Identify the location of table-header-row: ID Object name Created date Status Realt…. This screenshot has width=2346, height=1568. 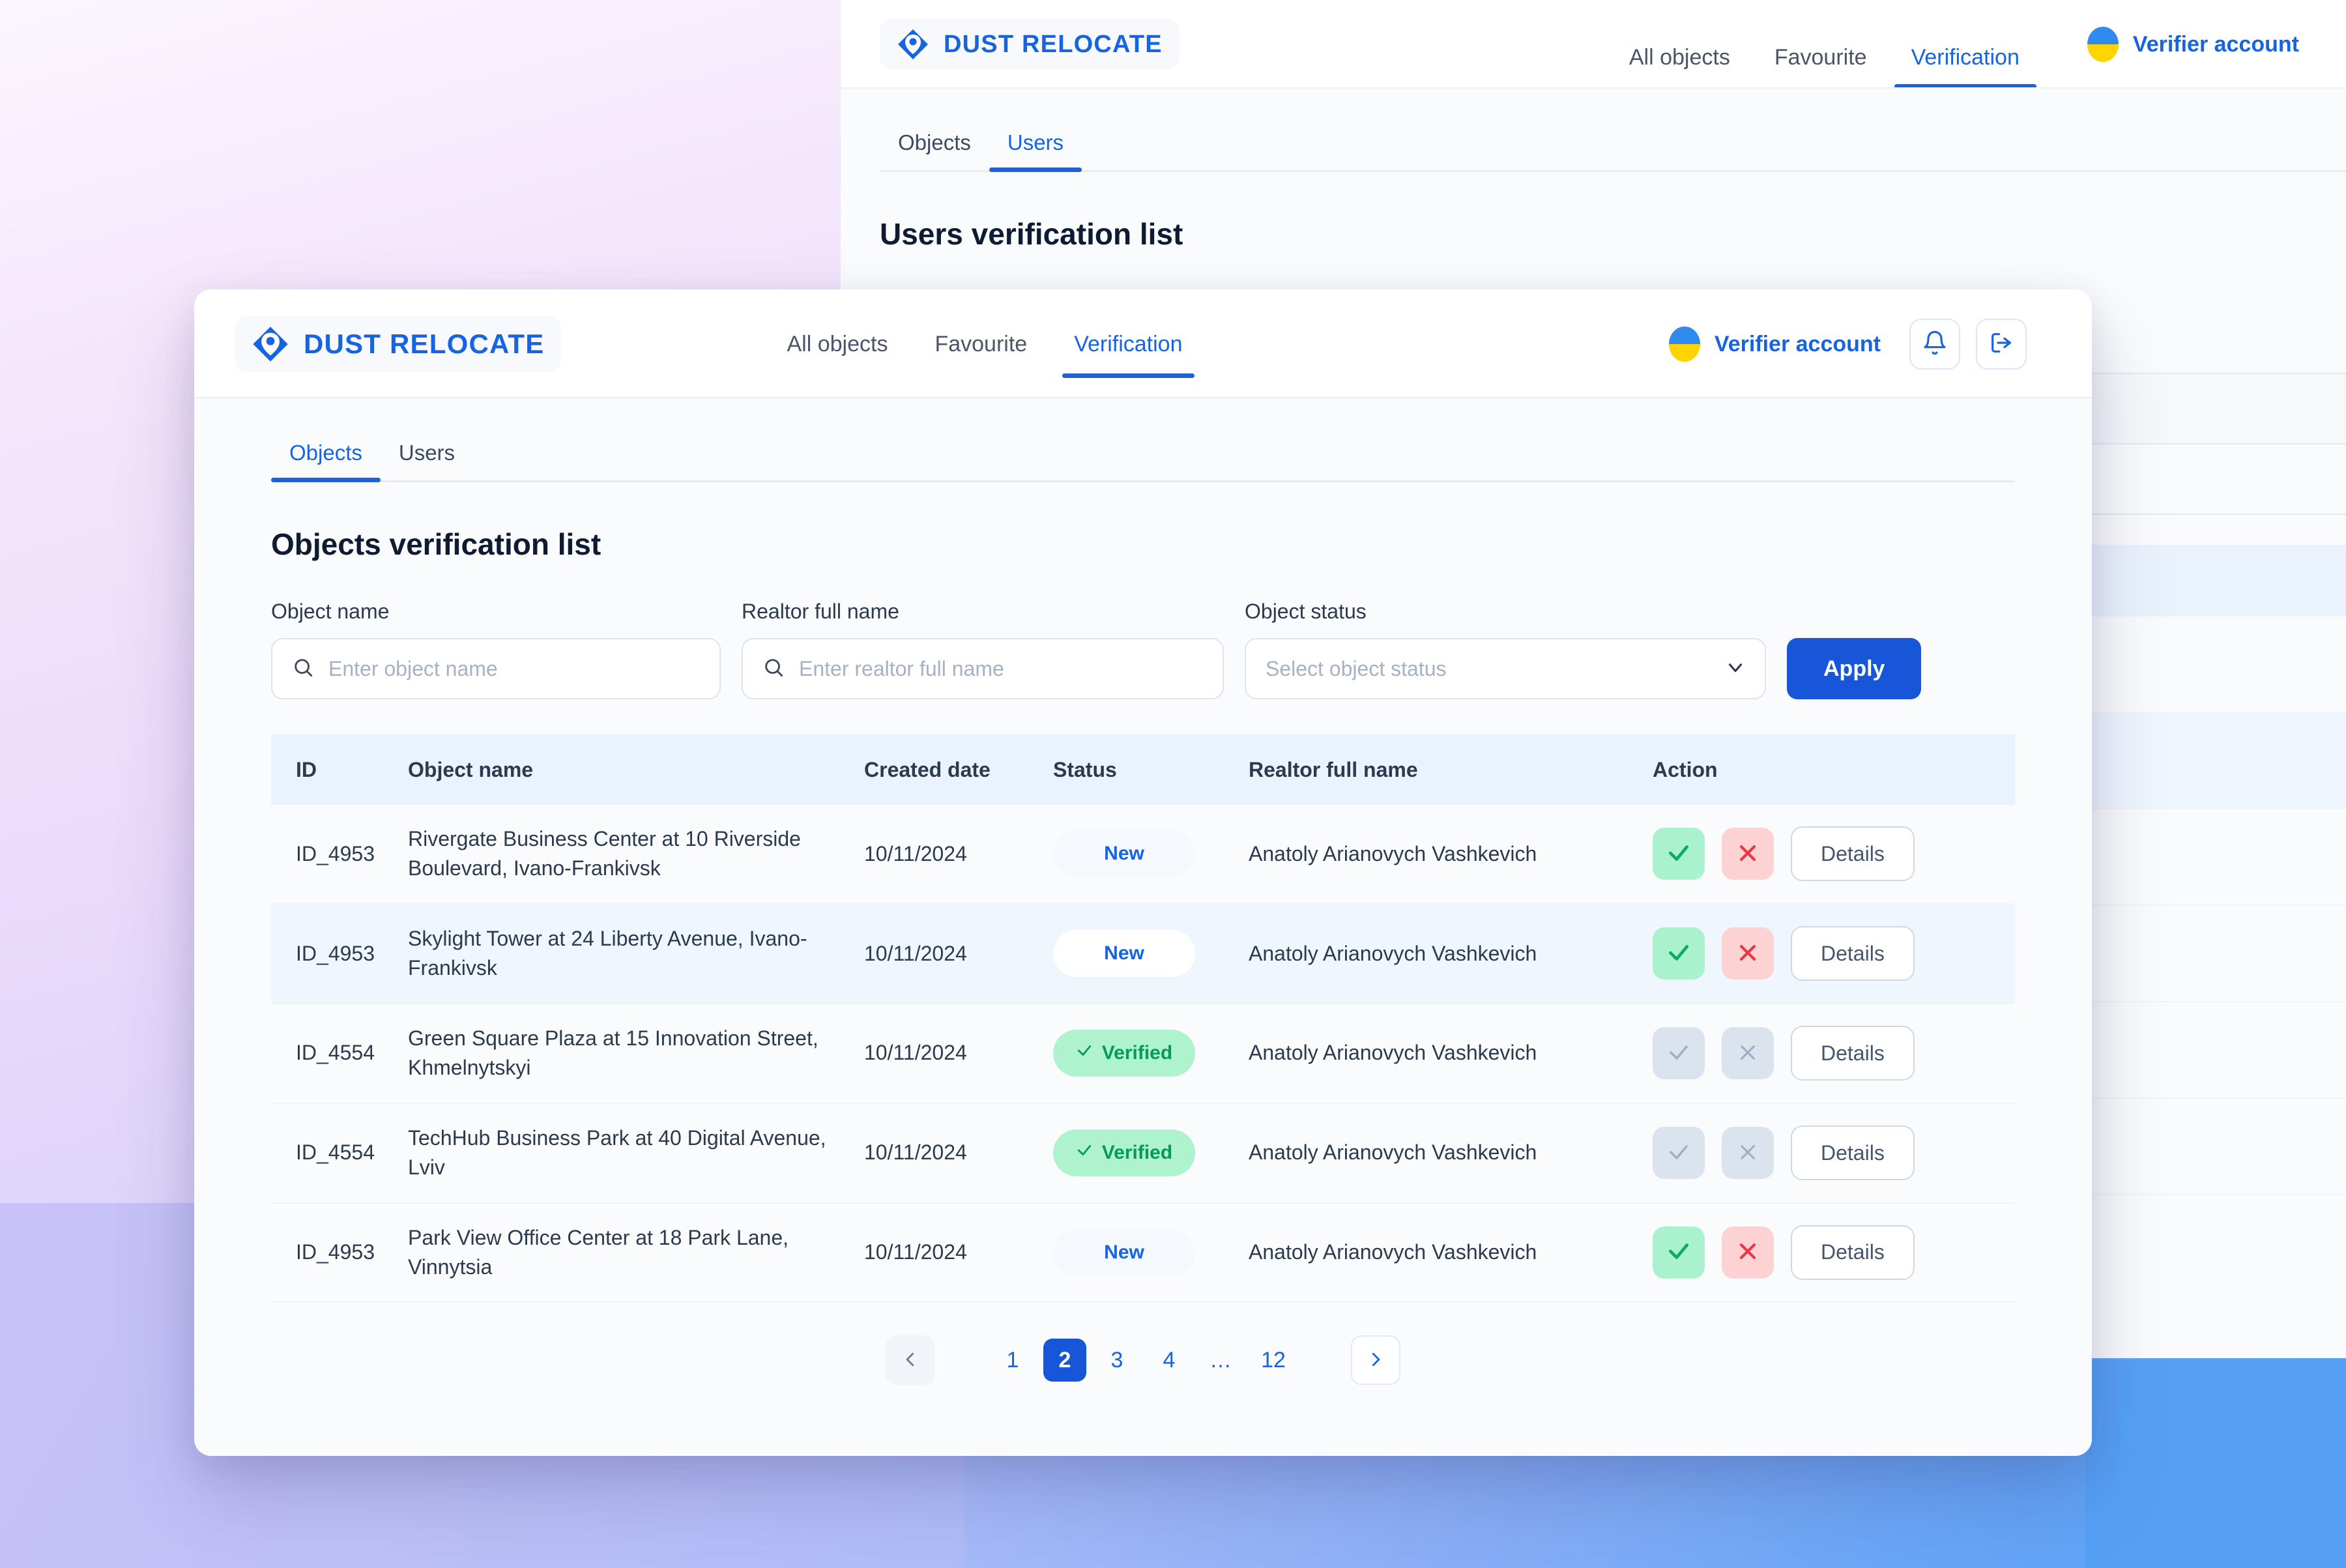
(1143, 769).